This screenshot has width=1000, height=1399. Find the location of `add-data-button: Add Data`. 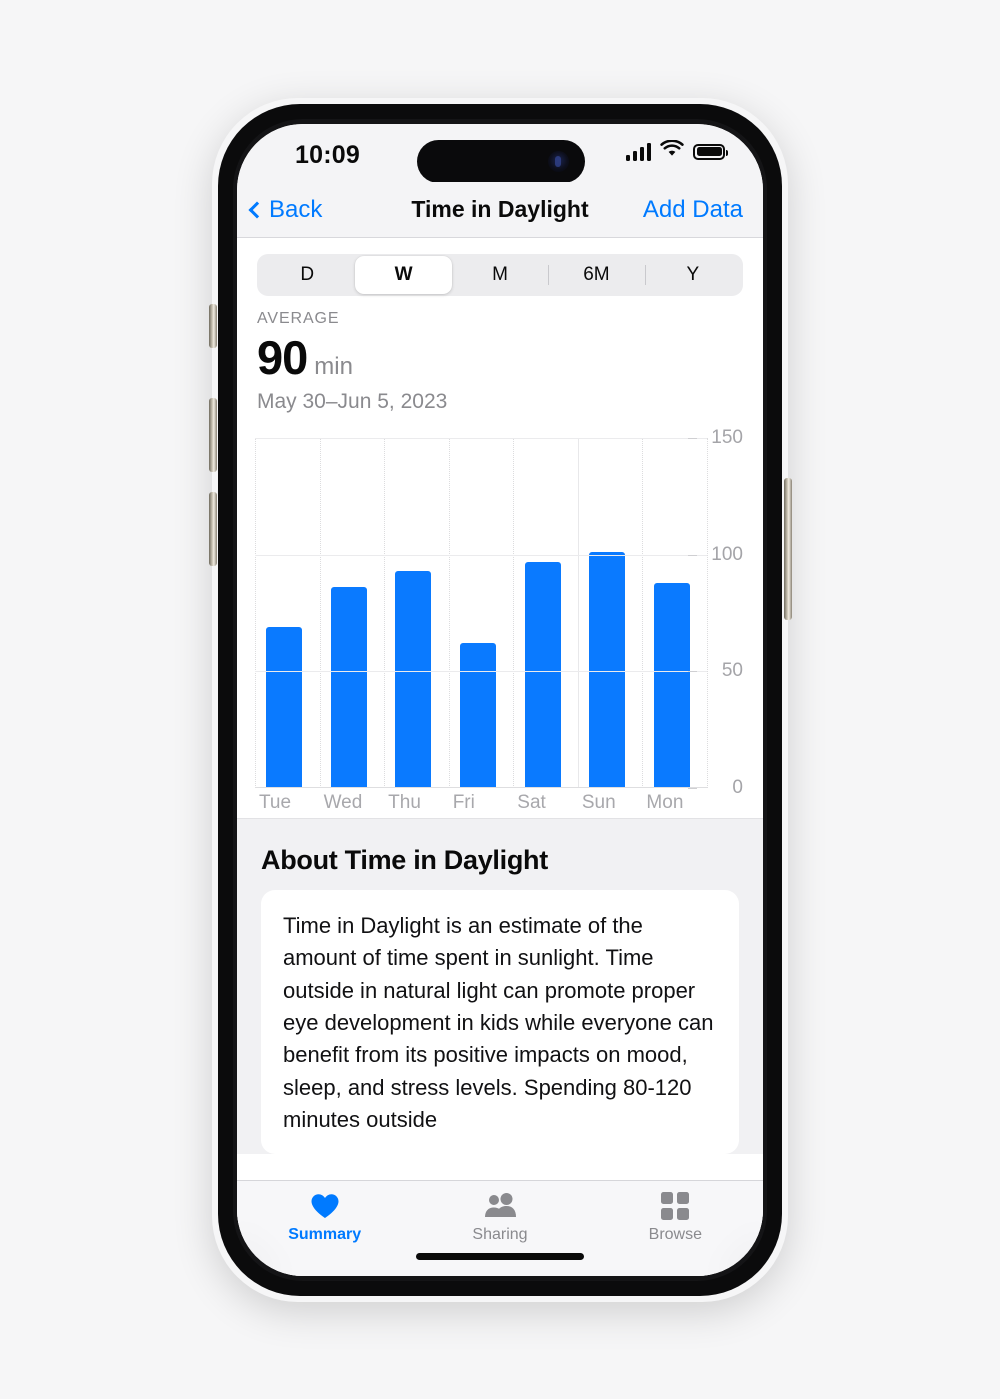

add-data-button: Add Data is located at coordinates (693, 210).